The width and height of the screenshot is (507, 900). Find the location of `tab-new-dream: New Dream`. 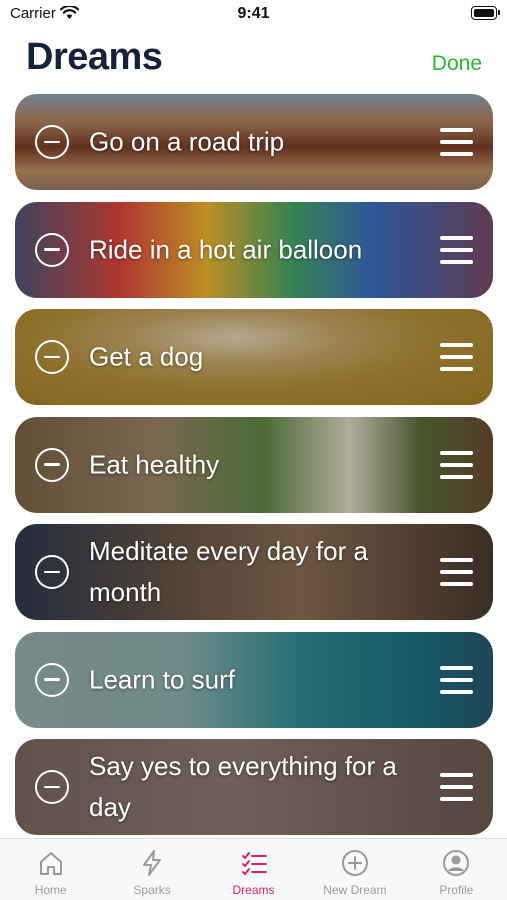

tab-new-dream: New Dream is located at coordinates (354, 869).